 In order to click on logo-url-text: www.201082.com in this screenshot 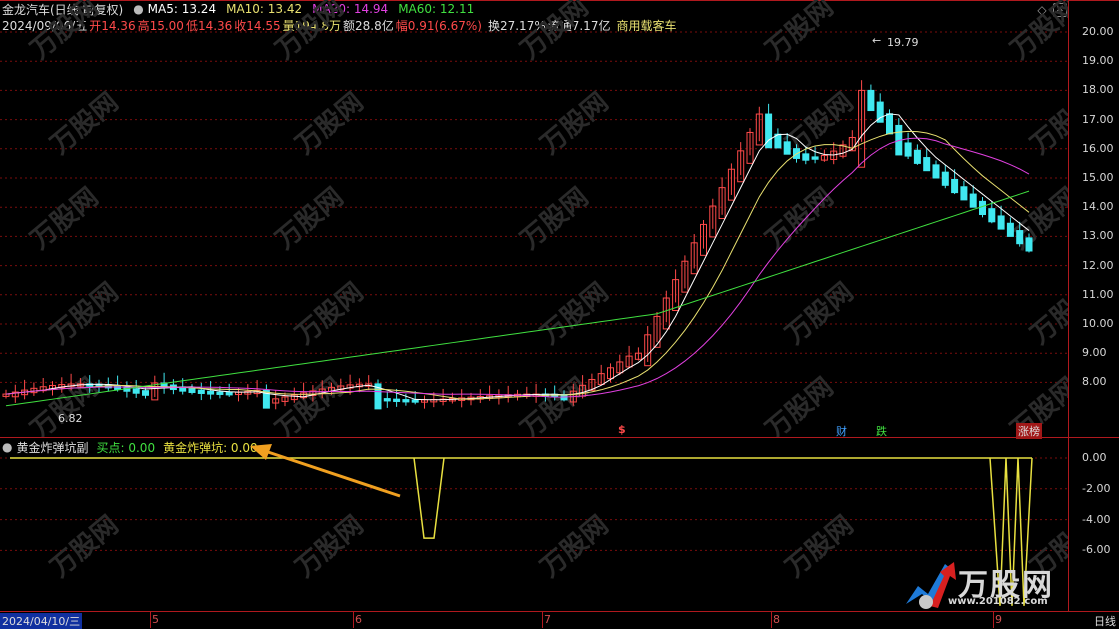, I will do `click(998, 601)`.